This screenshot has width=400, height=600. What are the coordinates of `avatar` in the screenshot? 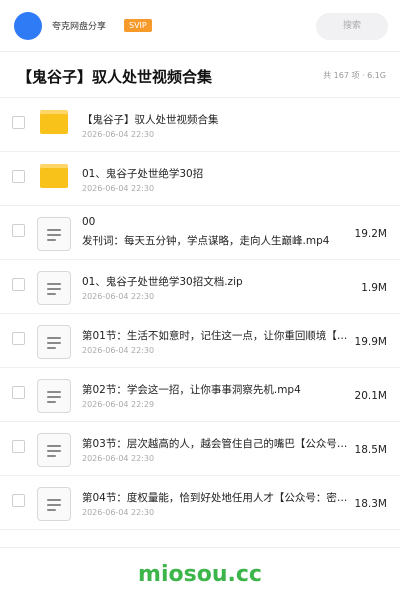 It's located at (28, 26).